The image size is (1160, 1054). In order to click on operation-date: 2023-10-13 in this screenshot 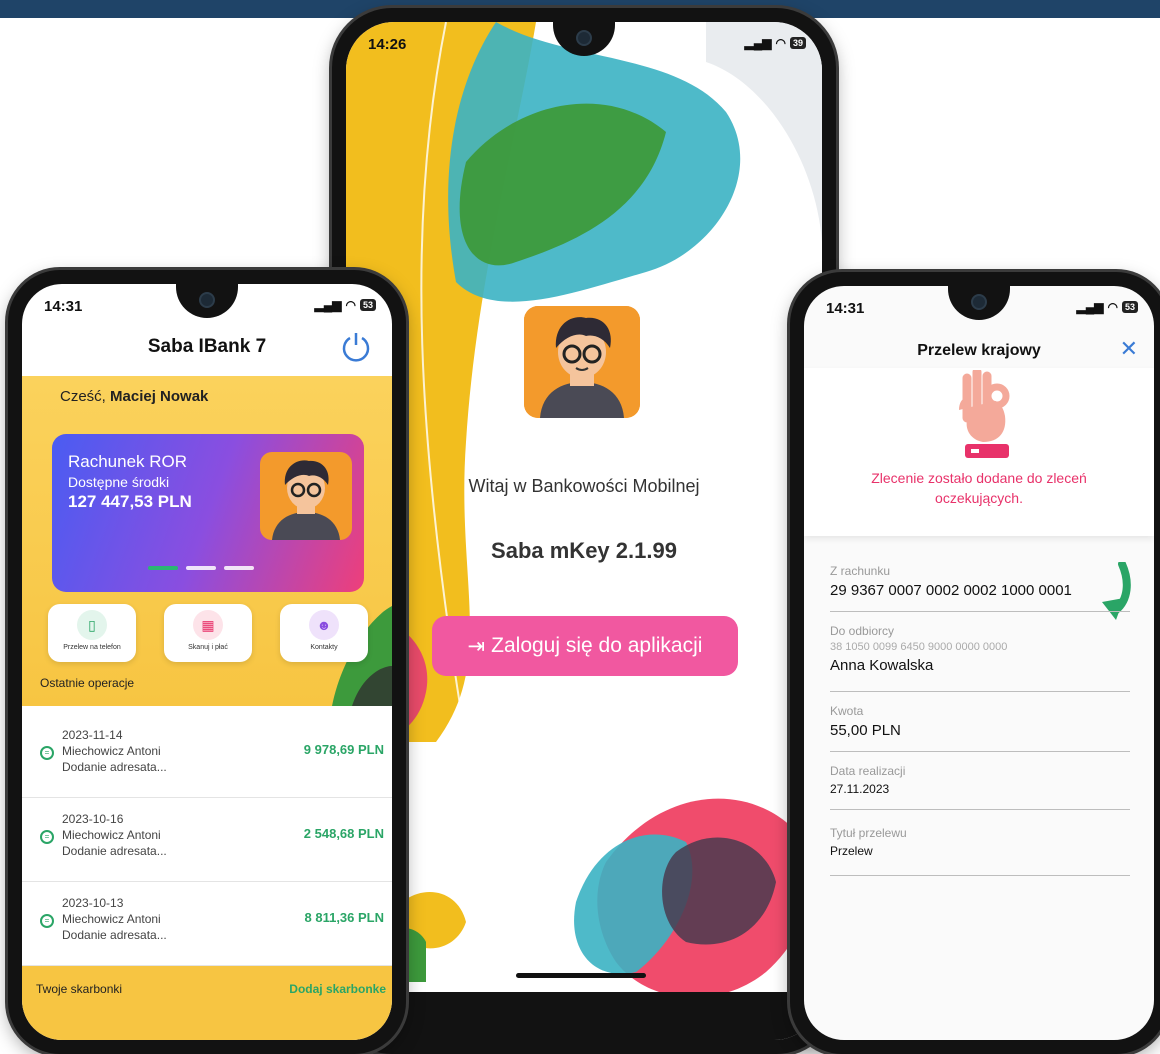, I will do `click(93, 903)`.